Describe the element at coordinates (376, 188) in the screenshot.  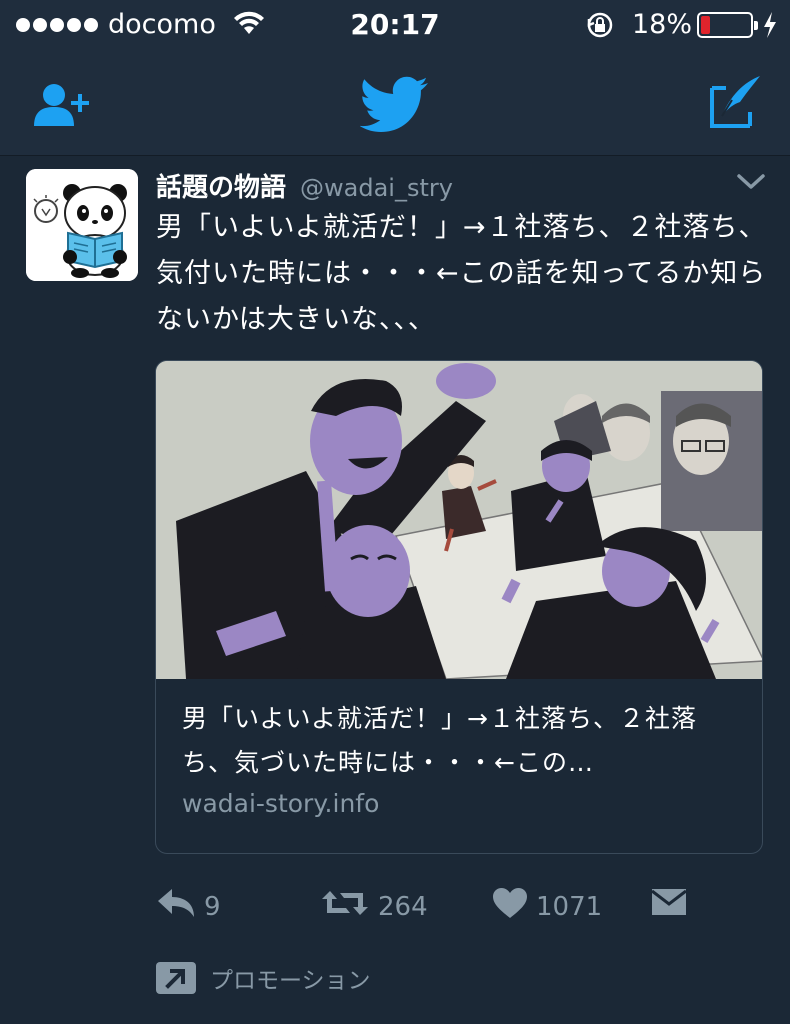
I see `user-handle: @wadai_stry` at that location.